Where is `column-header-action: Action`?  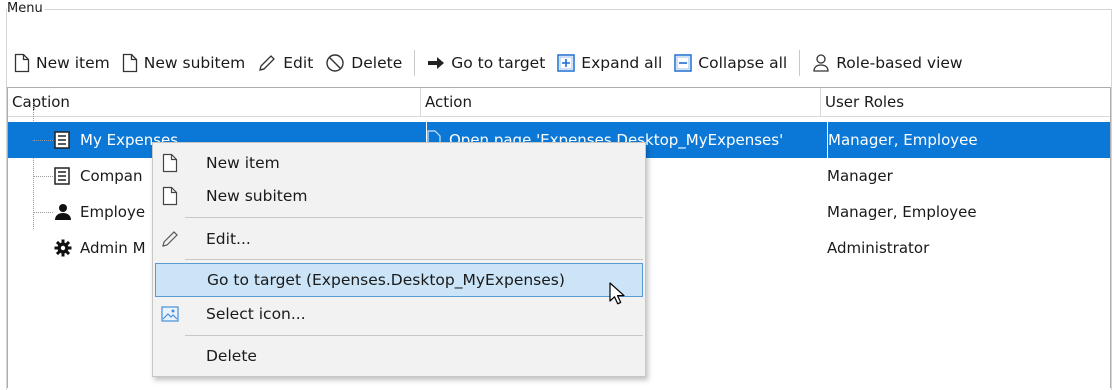 column-header-action: Action is located at coordinates (621, 102).